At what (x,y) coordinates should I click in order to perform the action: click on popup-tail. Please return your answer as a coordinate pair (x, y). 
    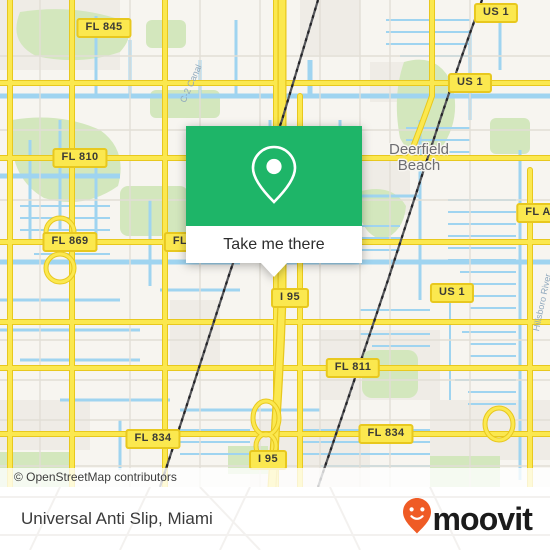
    Looking at the image, I should click on (274, 270).